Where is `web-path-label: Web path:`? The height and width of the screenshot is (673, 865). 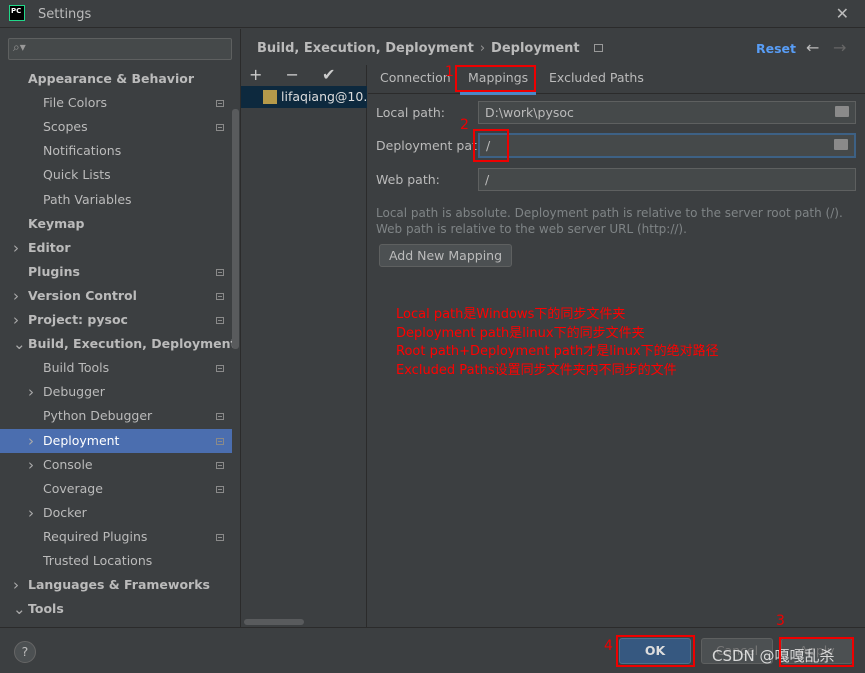
web-path-label: Web path: is located at coordinates (408, 179).